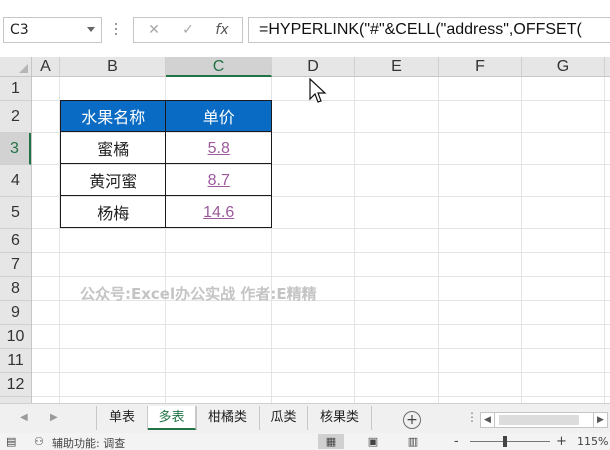 This screenshot has height=450, width=610. Describe the element at coordinates (88, 442) in the screenshot. I see `accessibility-status: 辅助功能: 调查` at that location.